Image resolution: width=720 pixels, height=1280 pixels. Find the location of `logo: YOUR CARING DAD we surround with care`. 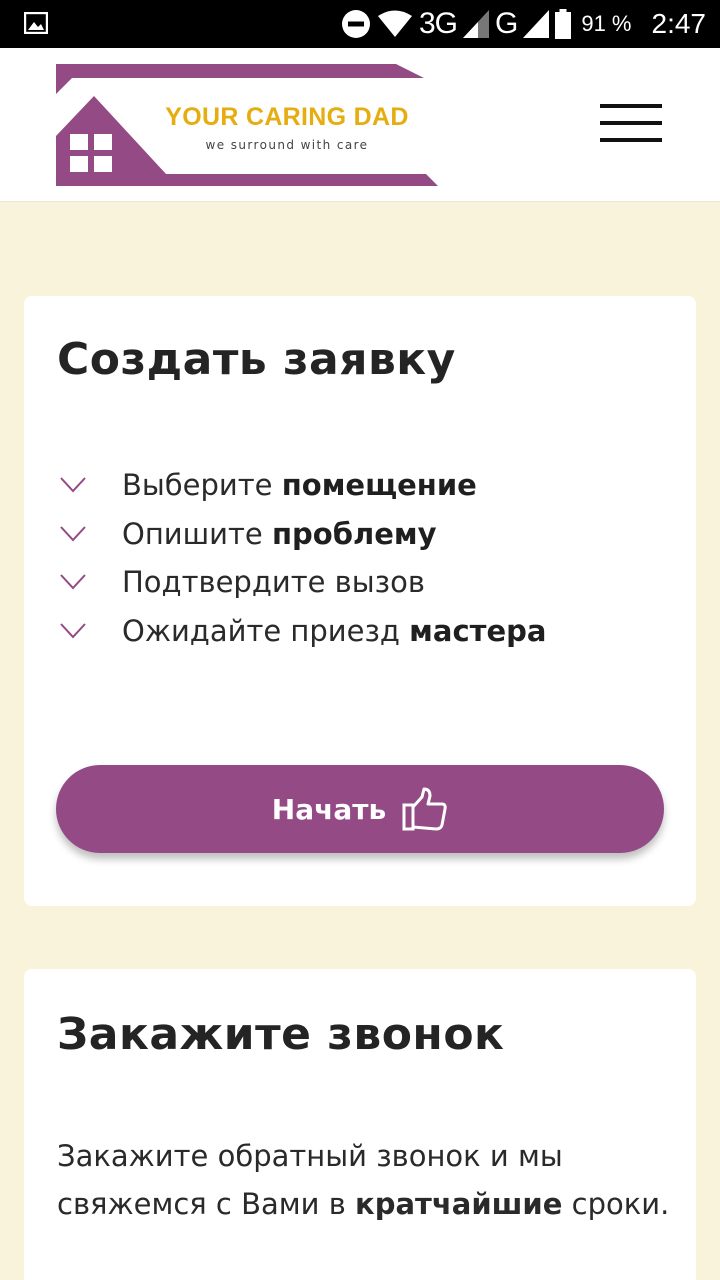

logo: YOUR CARING DAD we surround with care is located at coordinates (248, 125).